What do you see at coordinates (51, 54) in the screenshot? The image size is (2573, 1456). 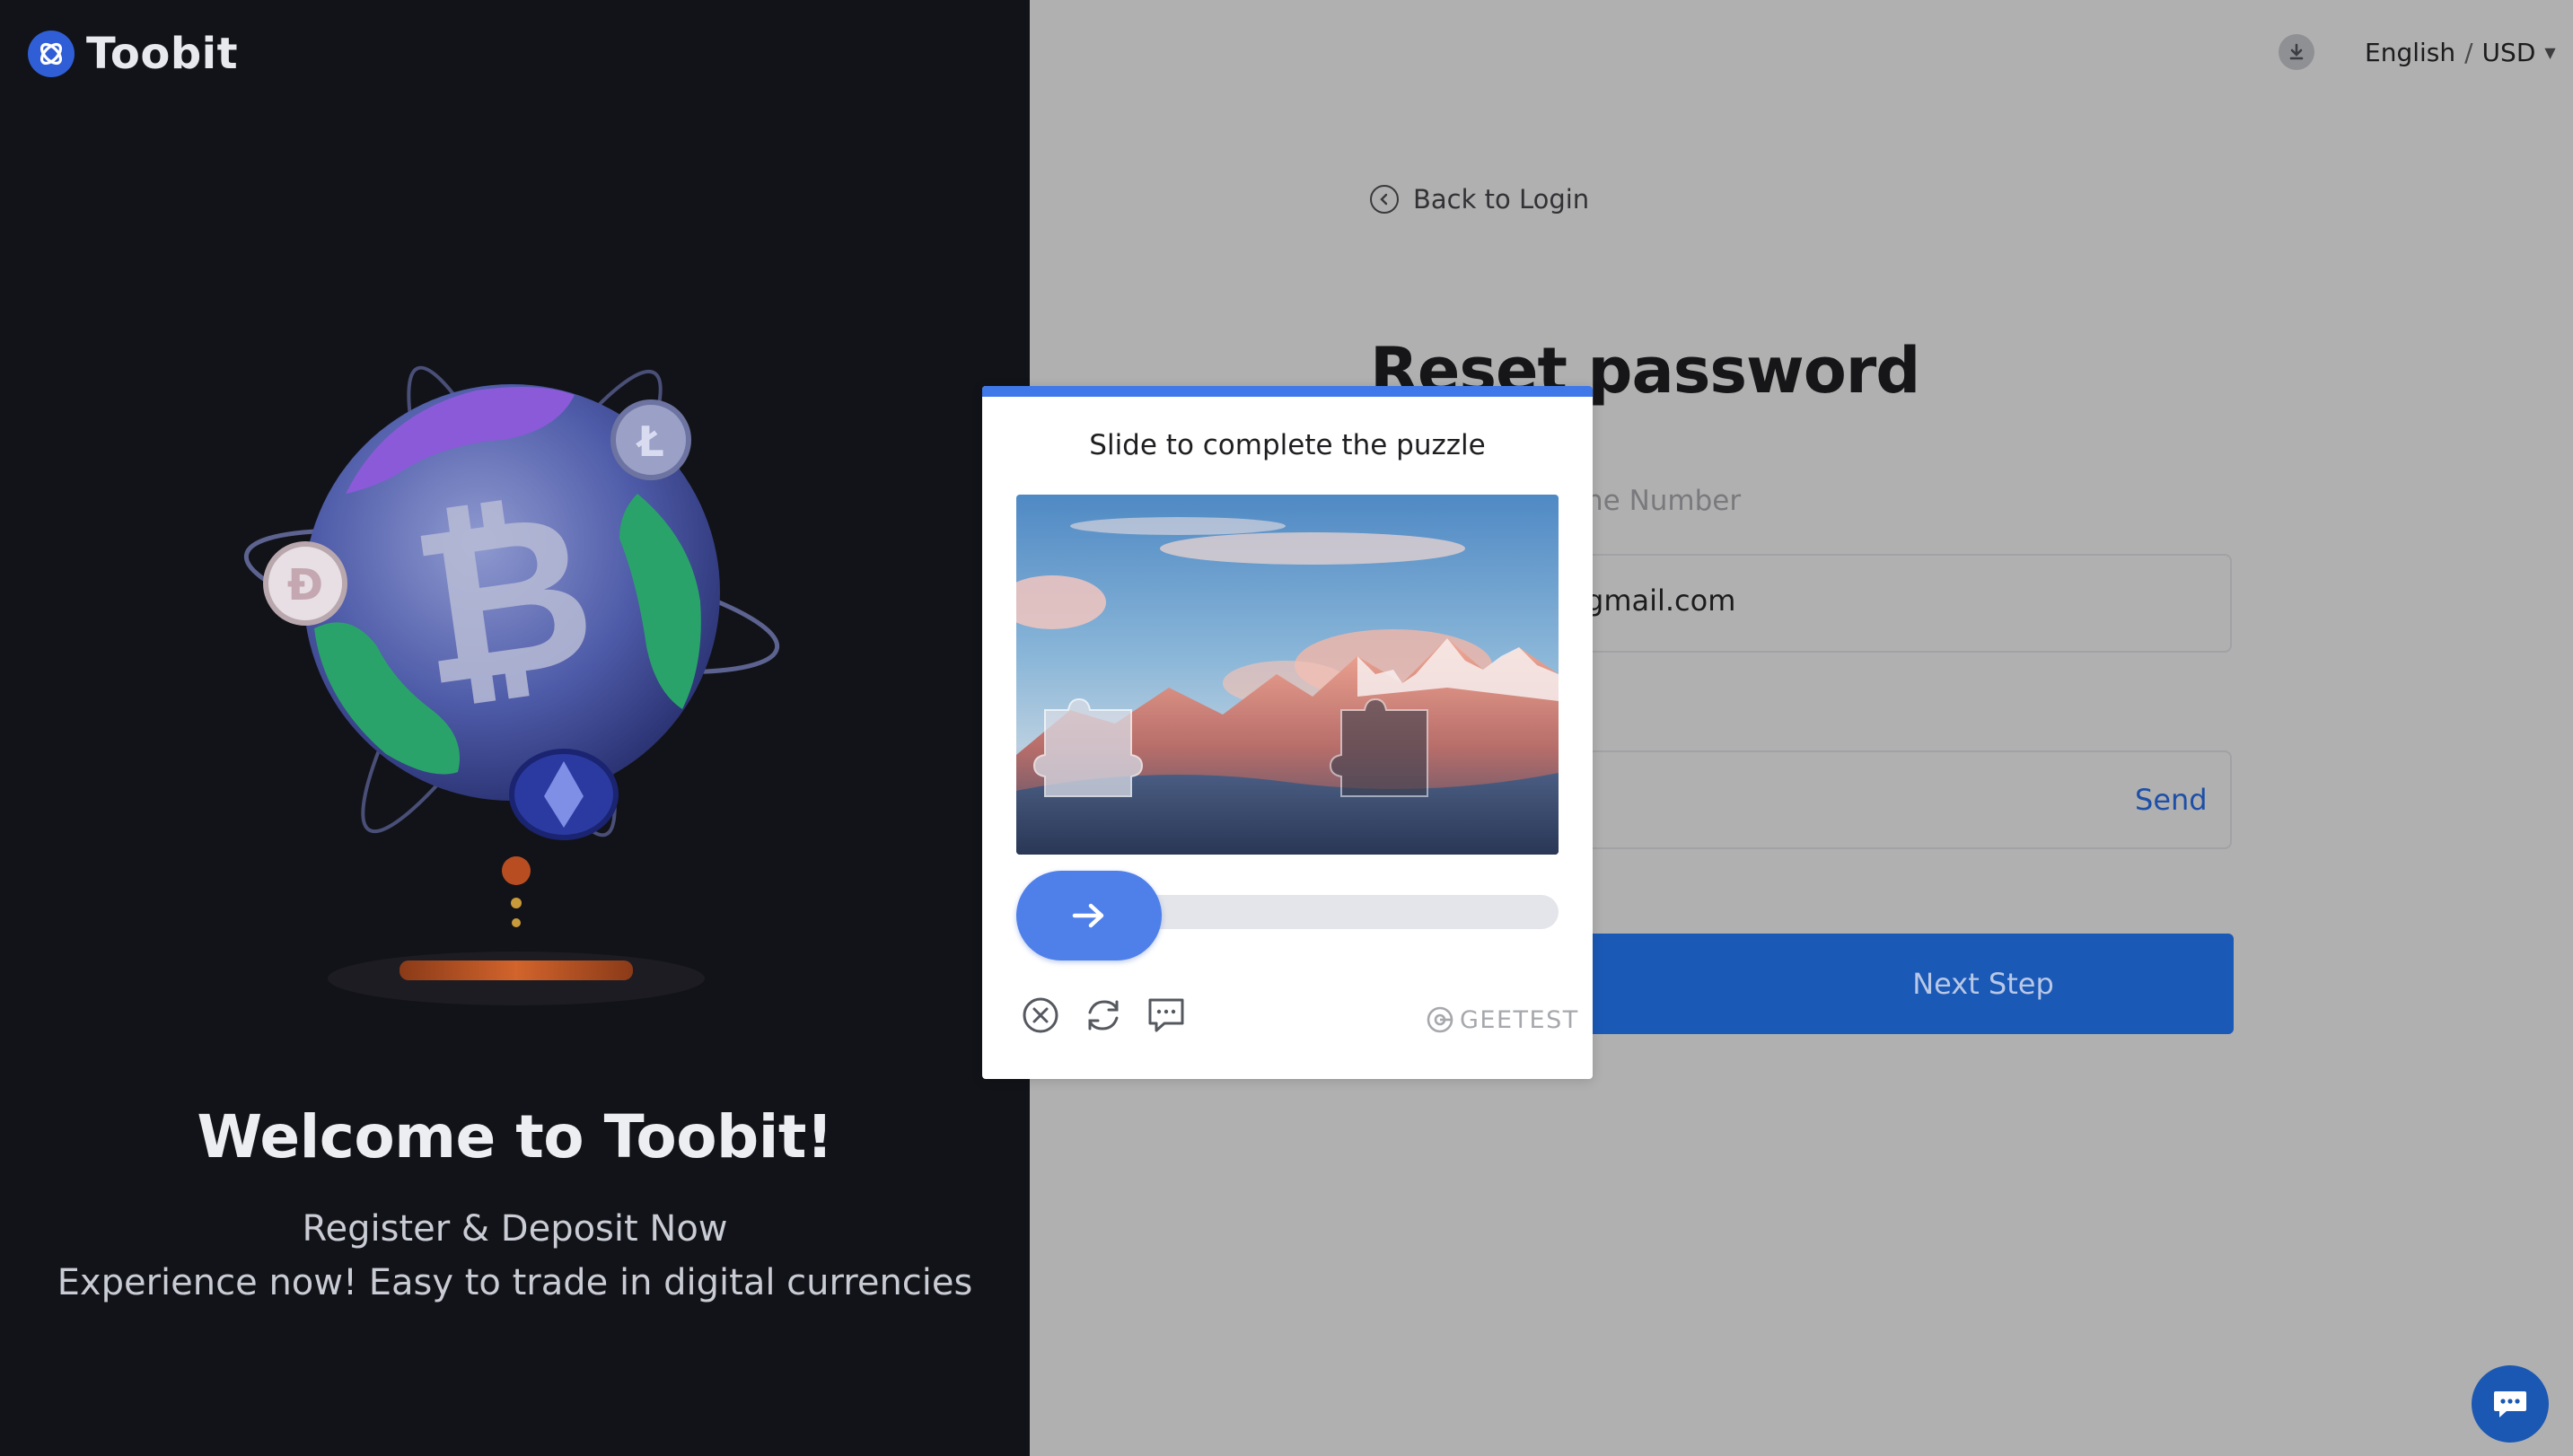 I see `toobit-logo-icon` at bounding box center [51, 54].